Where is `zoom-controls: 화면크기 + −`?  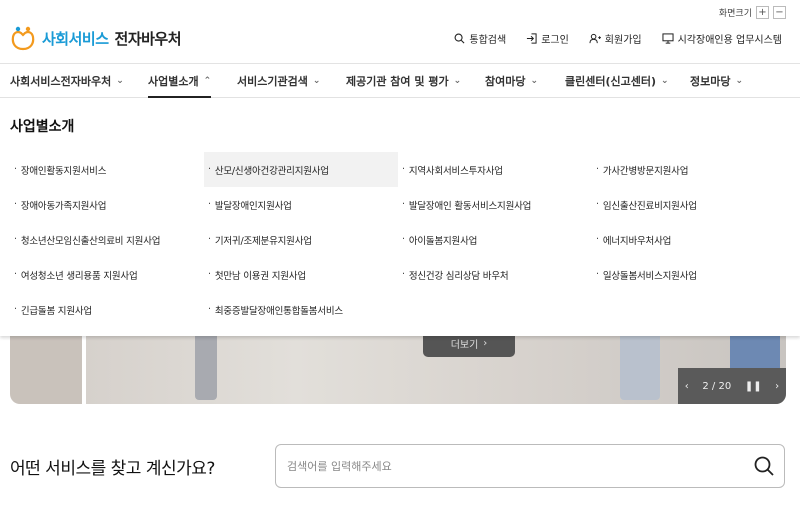 zoom-controls: 화면크기 + − is located at coordinates (752, 12).